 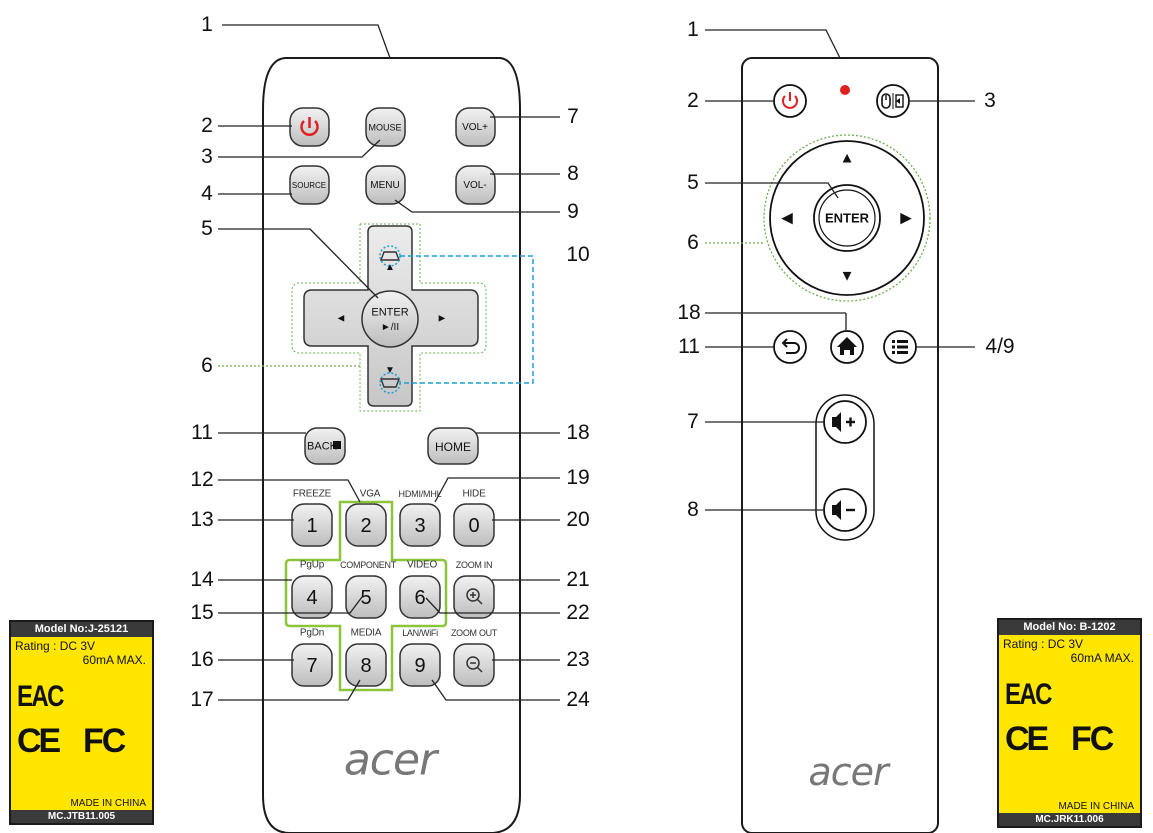 What do you see at coordinates (81, 629) in the screenshot?
I see `sticker-model: Model No:J-25121` at bounding box center [81, 629].